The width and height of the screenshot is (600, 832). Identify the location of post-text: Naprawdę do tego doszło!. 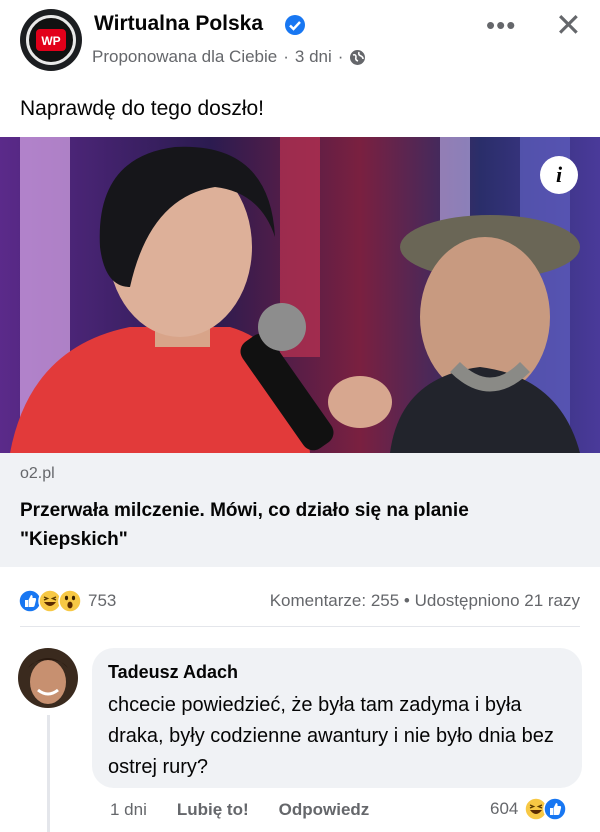
(142, 108).